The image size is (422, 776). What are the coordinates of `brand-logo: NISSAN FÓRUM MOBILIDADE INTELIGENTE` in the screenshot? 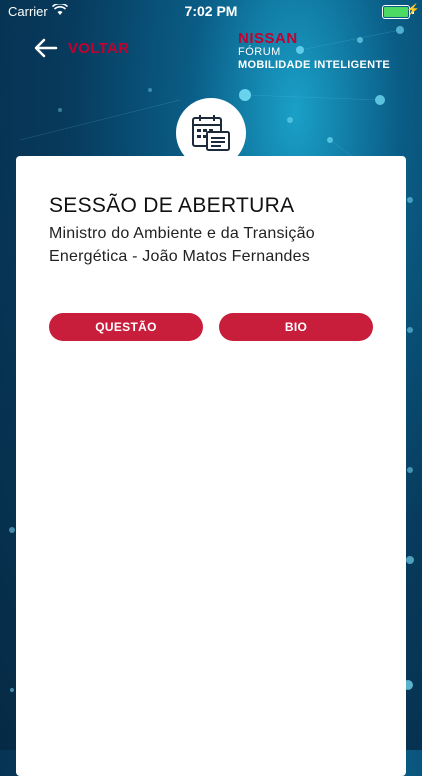 It's located at (314, 51).